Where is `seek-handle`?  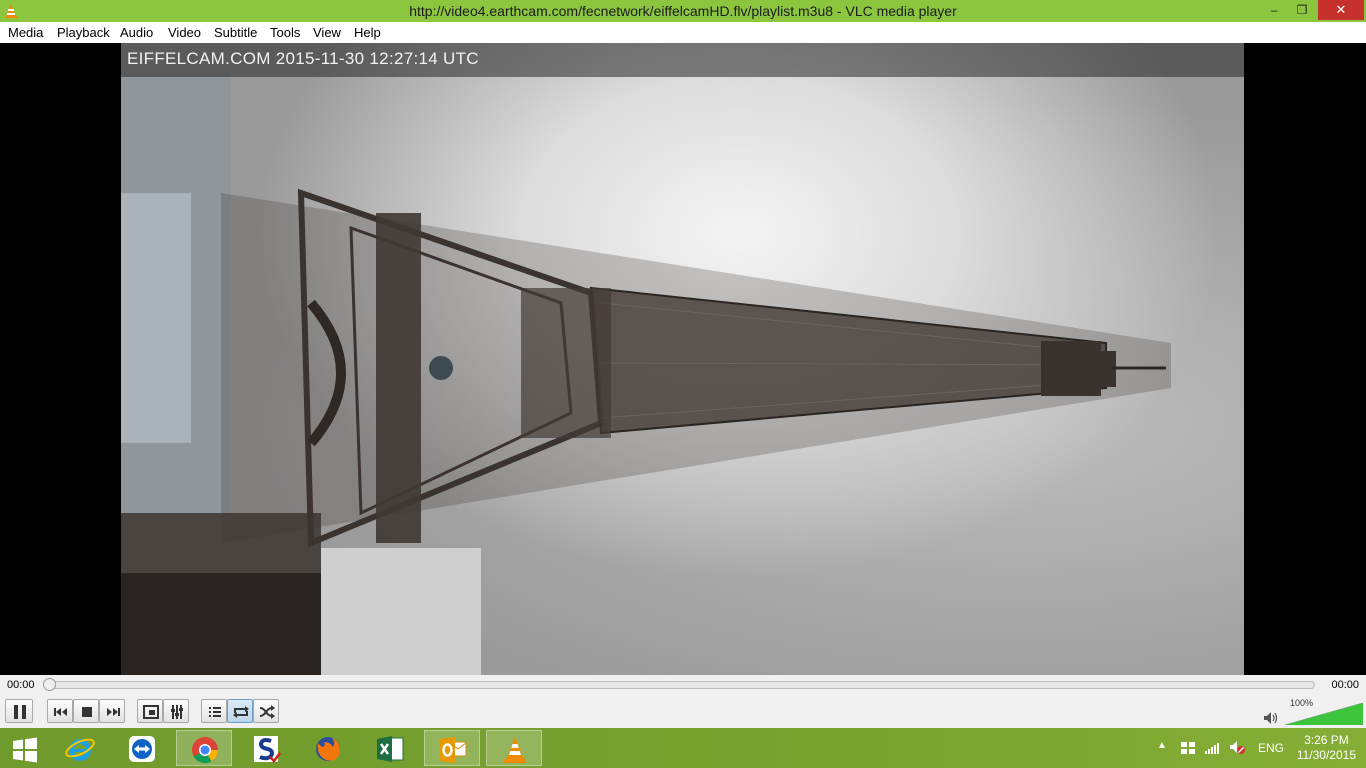
seek-handle is located at coordinates (49, 684).